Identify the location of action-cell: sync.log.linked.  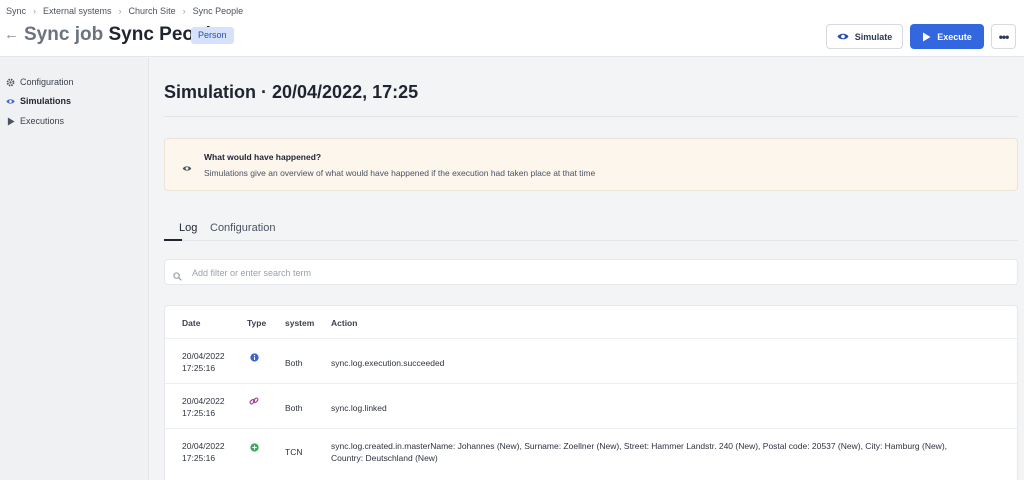
(359, 408).